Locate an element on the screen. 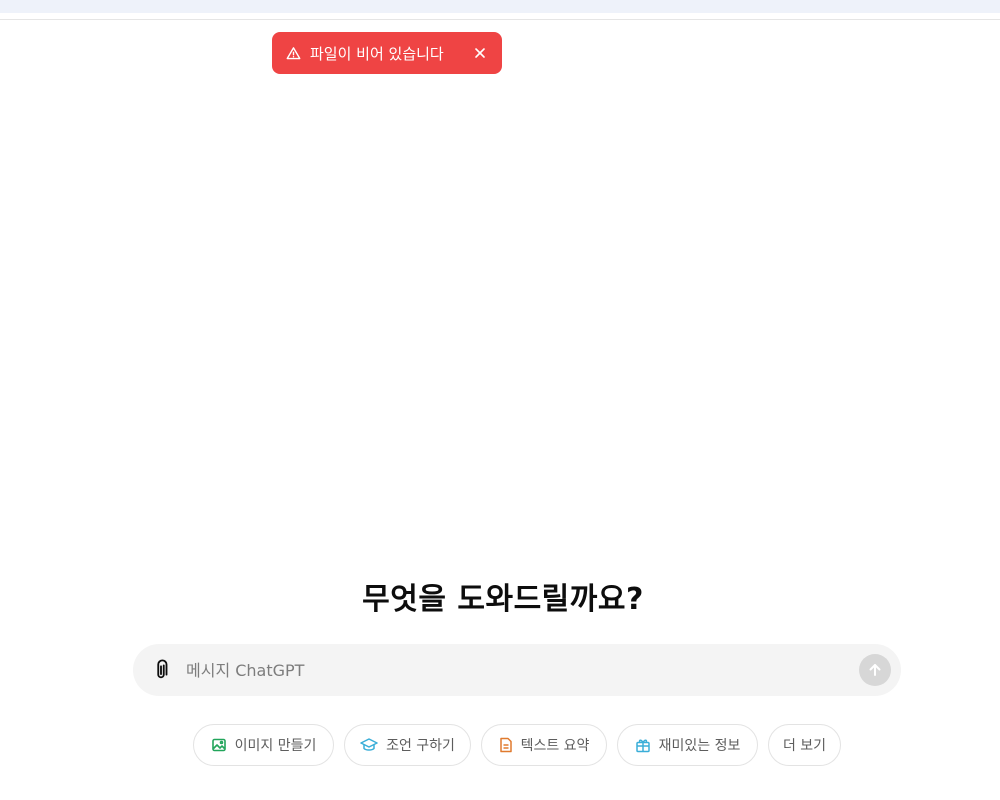  suggestion-advice-button: 조언 구하기 is located at coordinates (407, 745).